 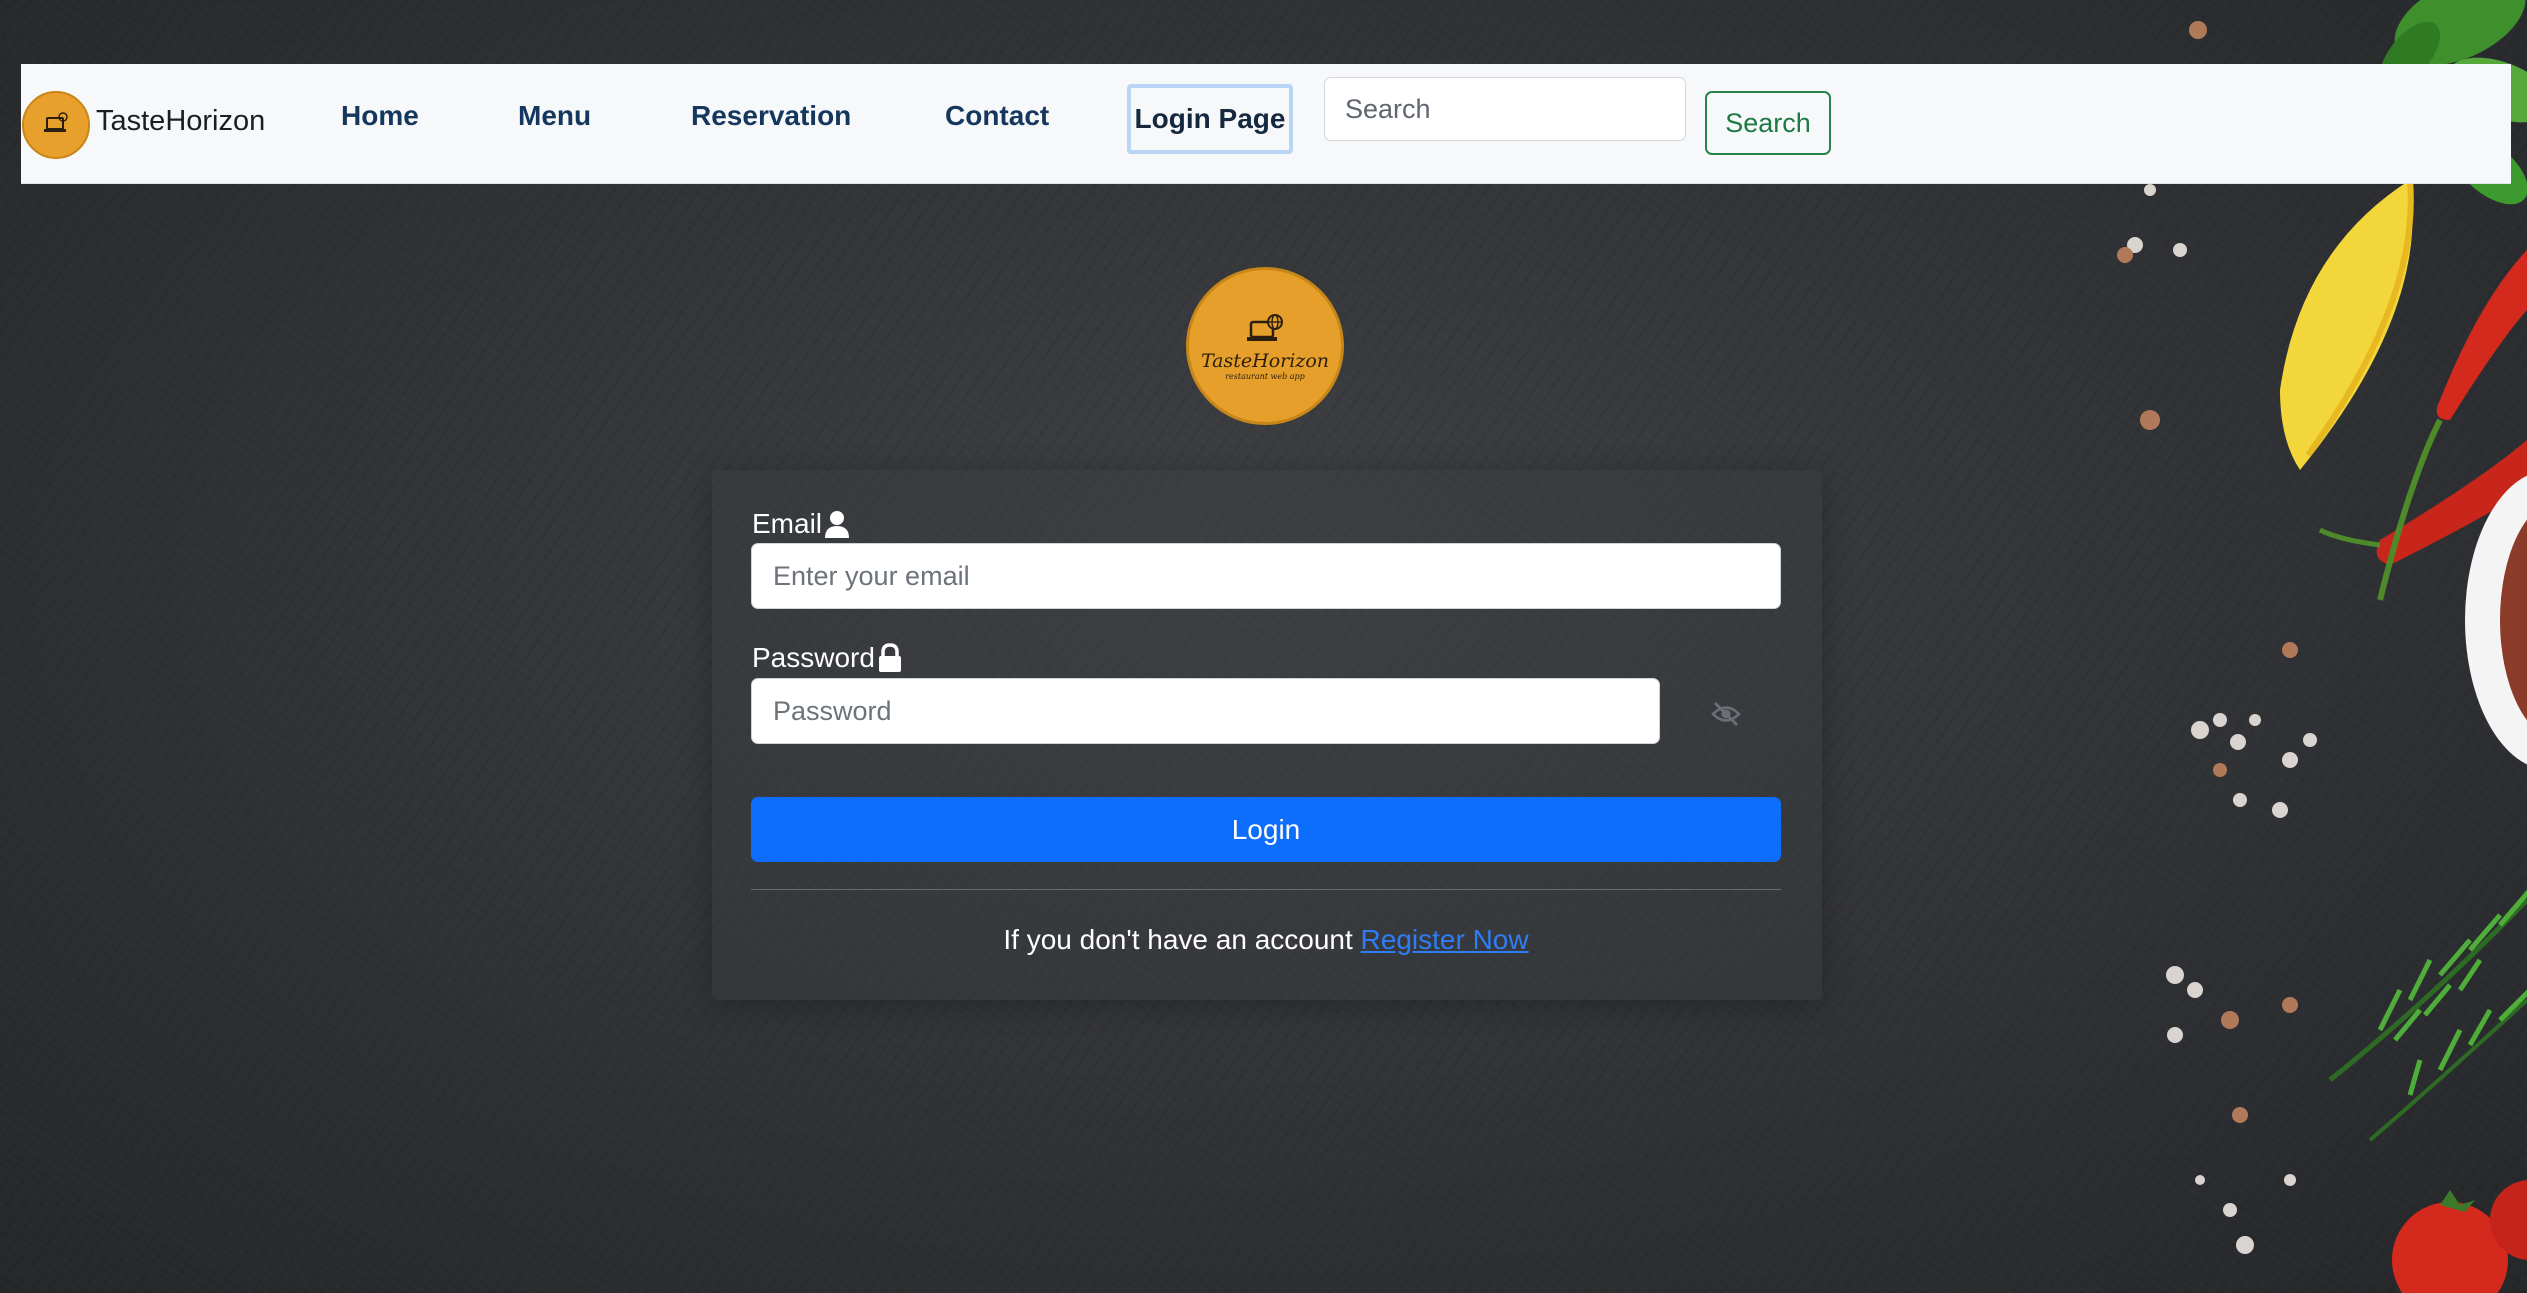 I want to click on divider, so click(x=1266, y=889).